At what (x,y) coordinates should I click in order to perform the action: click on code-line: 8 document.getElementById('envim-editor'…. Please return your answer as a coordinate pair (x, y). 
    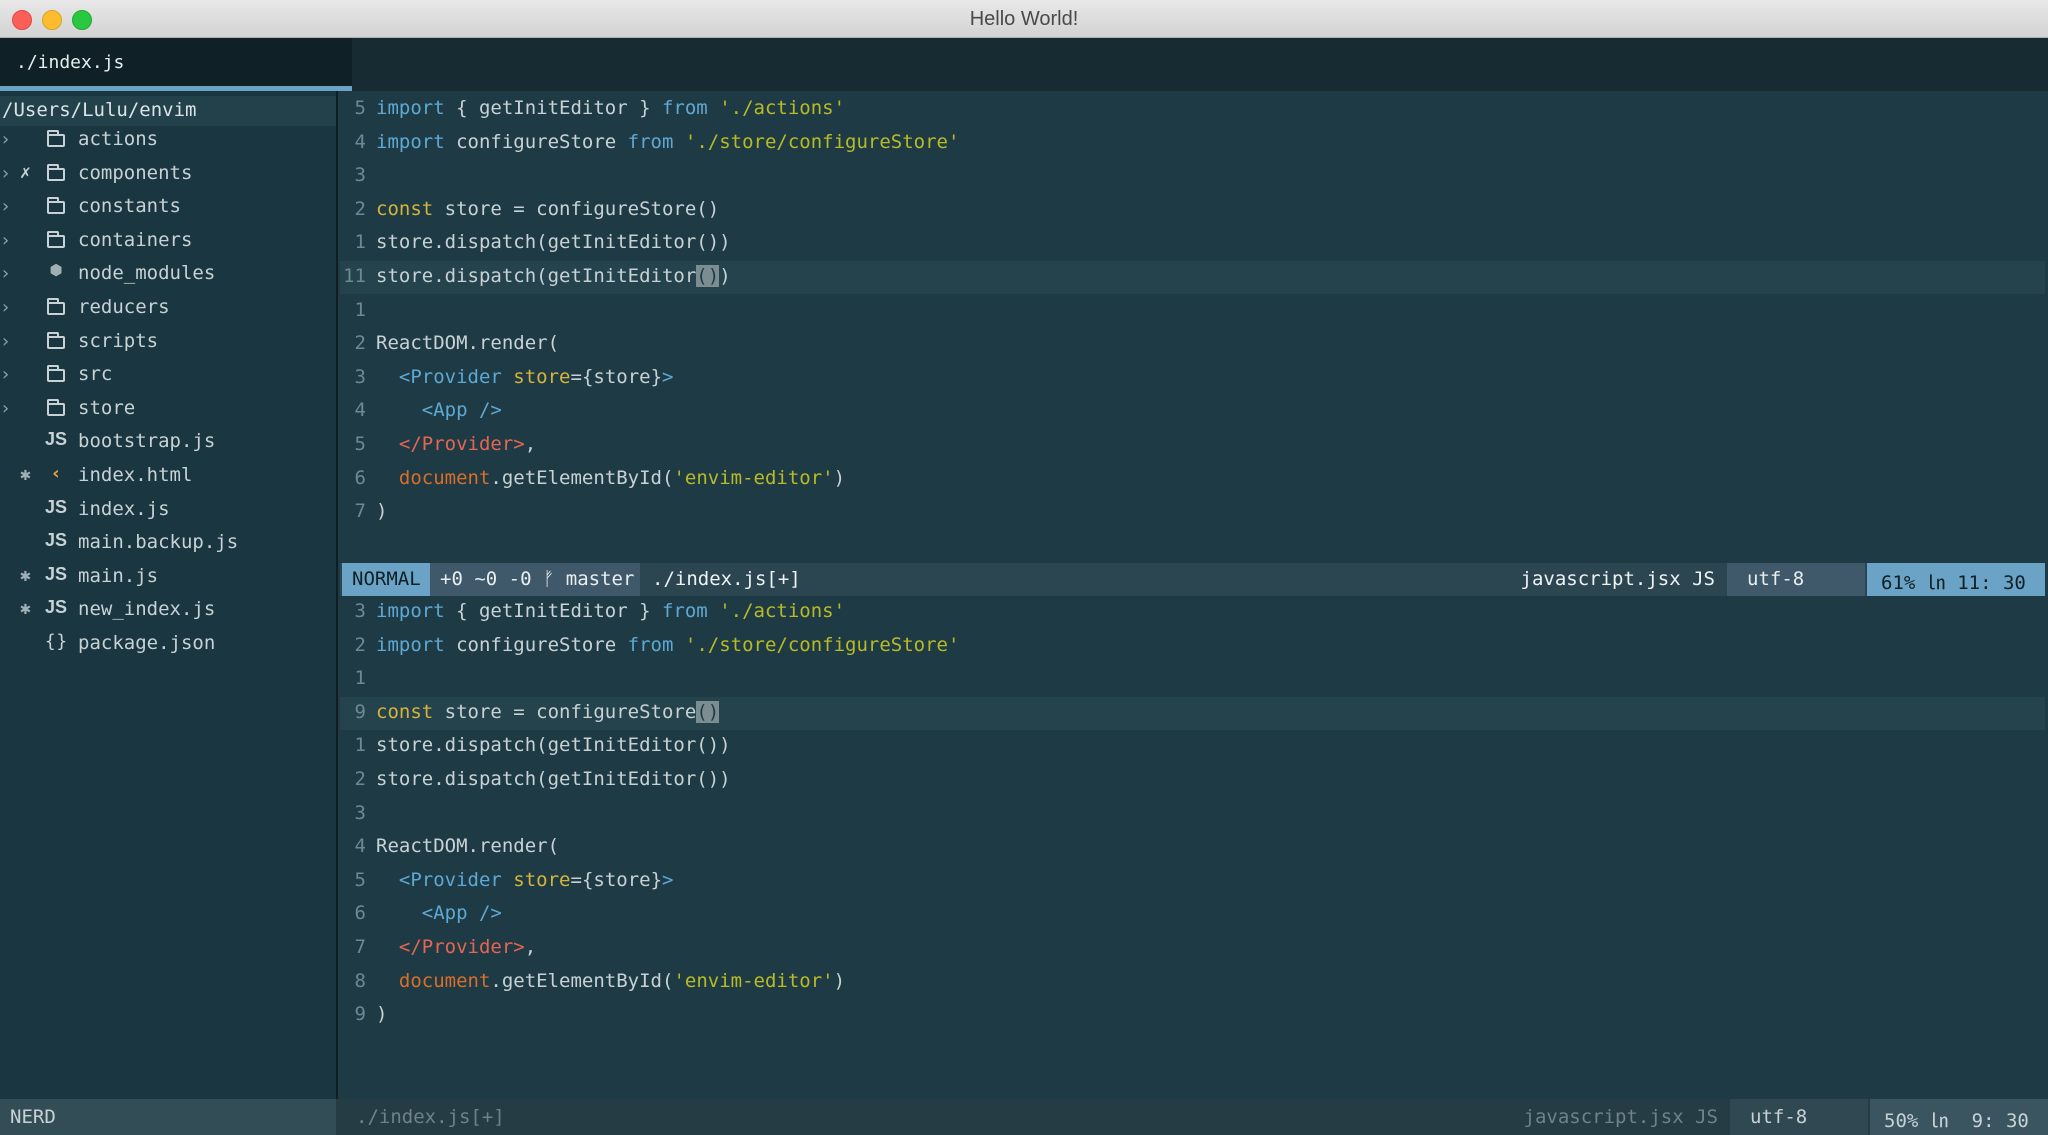
    Looking at the image, I should click on (1194, 982).